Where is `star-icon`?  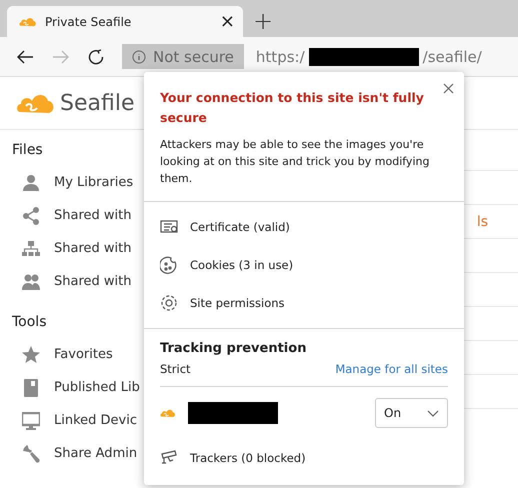 star-icon is located at coordinates (31, 355).